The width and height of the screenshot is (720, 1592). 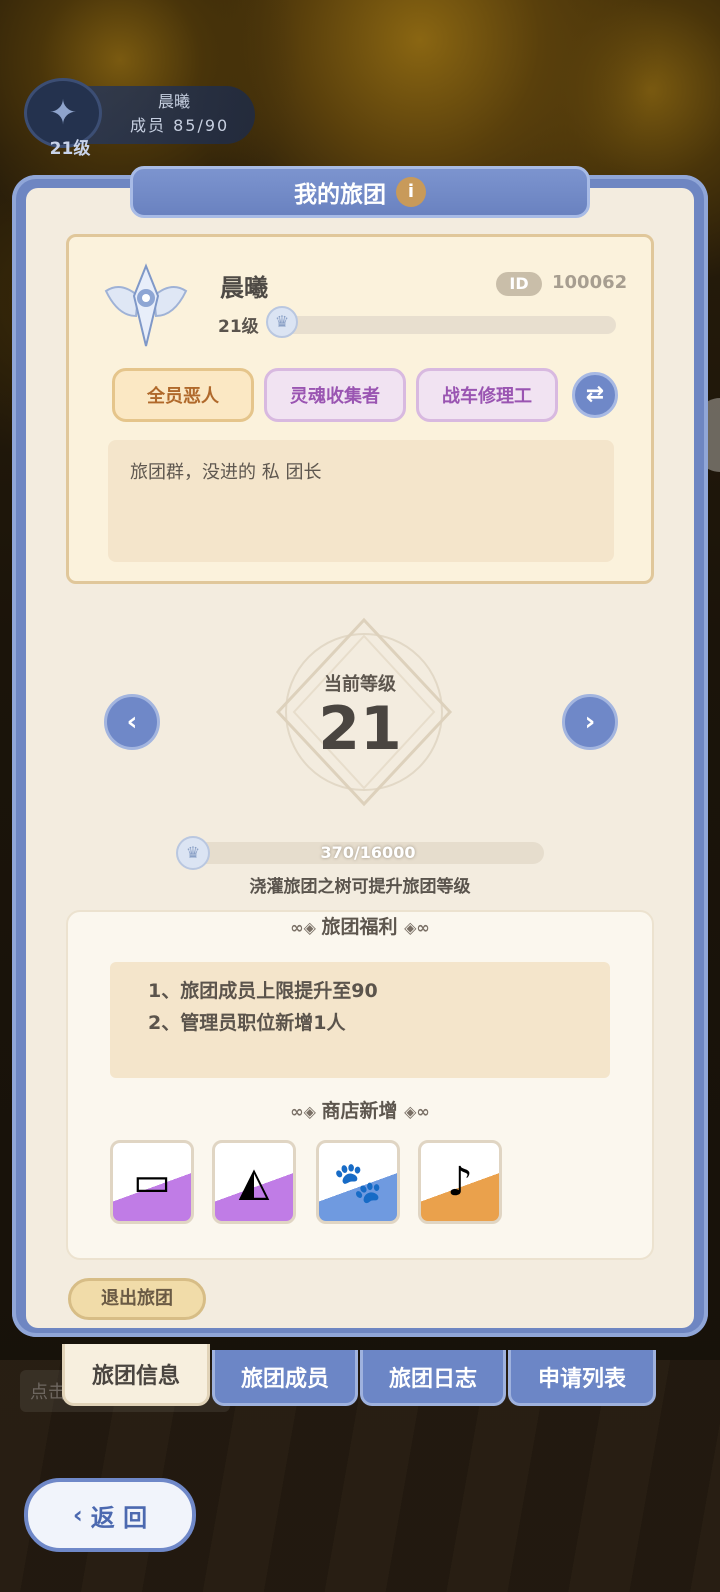 I want to click on tree-hint: 浇灌旅团之树可提升旅团等级, so click(x=360, y=887).